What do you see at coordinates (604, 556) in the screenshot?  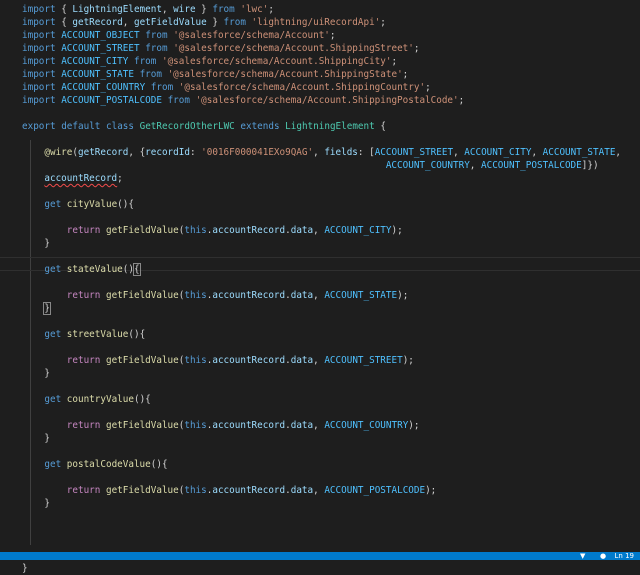 I see `bell-icon: ●` at bounding box center [604, 556].